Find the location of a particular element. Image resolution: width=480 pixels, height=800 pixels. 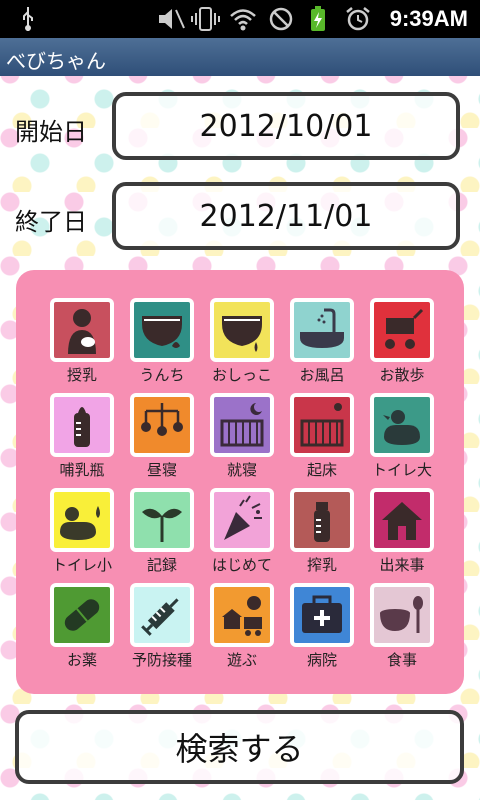

mobile-icon is located at coordinates (162, 419).